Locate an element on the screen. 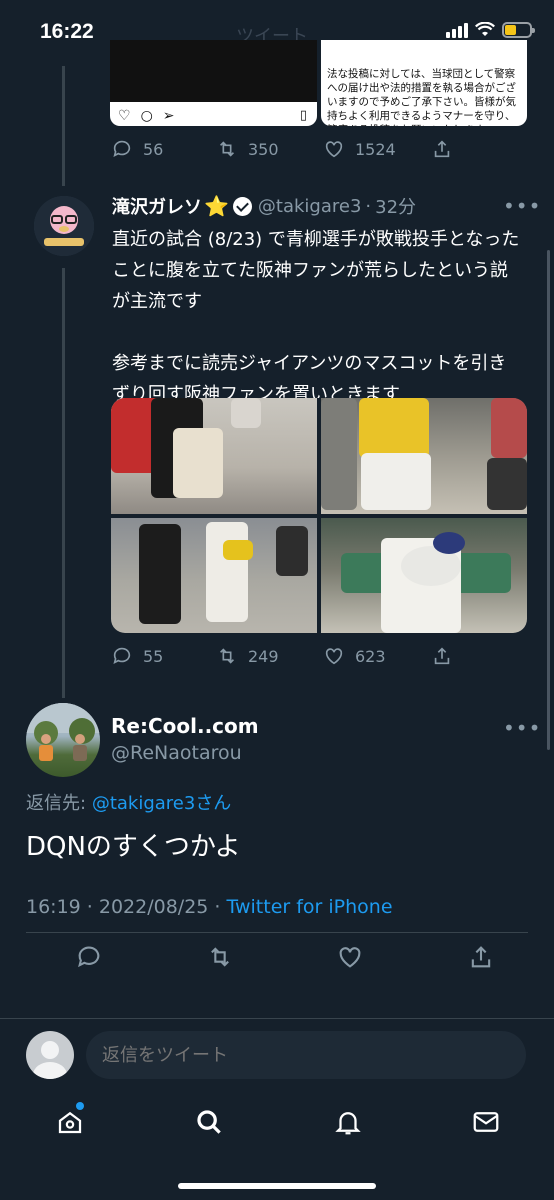 The height and width of the screenshot is (1200, 554). display-name: 滝沢ガレソ is located at coordinates (157, 206).